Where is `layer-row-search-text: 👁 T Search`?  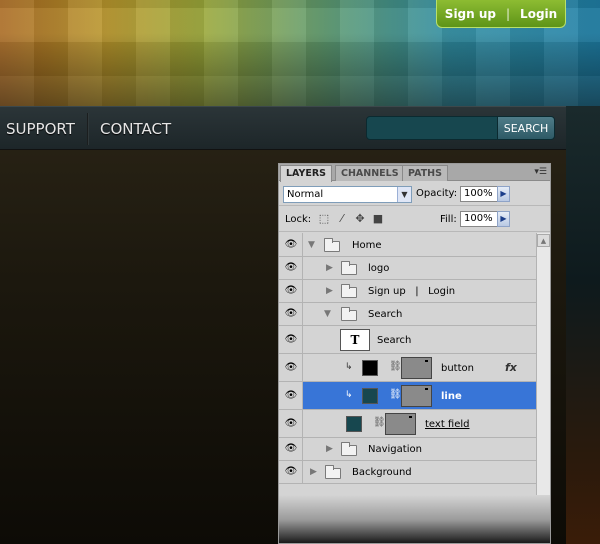
layer-row-search-text: 👁 T Search is located at coordinates (407, 340).